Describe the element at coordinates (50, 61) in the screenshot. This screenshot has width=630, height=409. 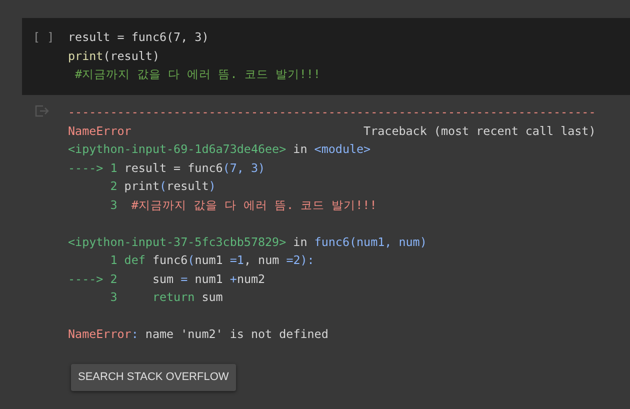
I see `run-cell-button: [ ]` at that location.